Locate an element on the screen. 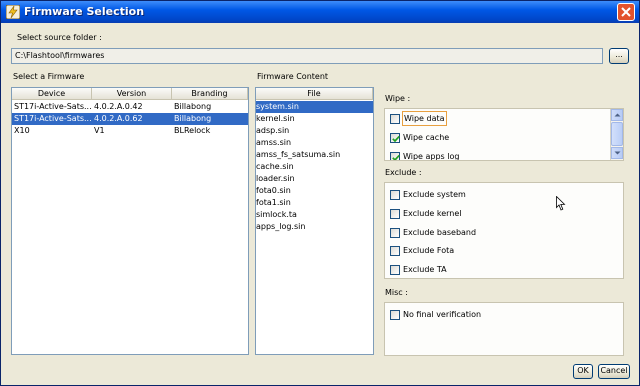 Image resolution: width=640 pixels, height=386 pixels. table-row: X10 V1 BLRelock is located at coordinates (130, 131).